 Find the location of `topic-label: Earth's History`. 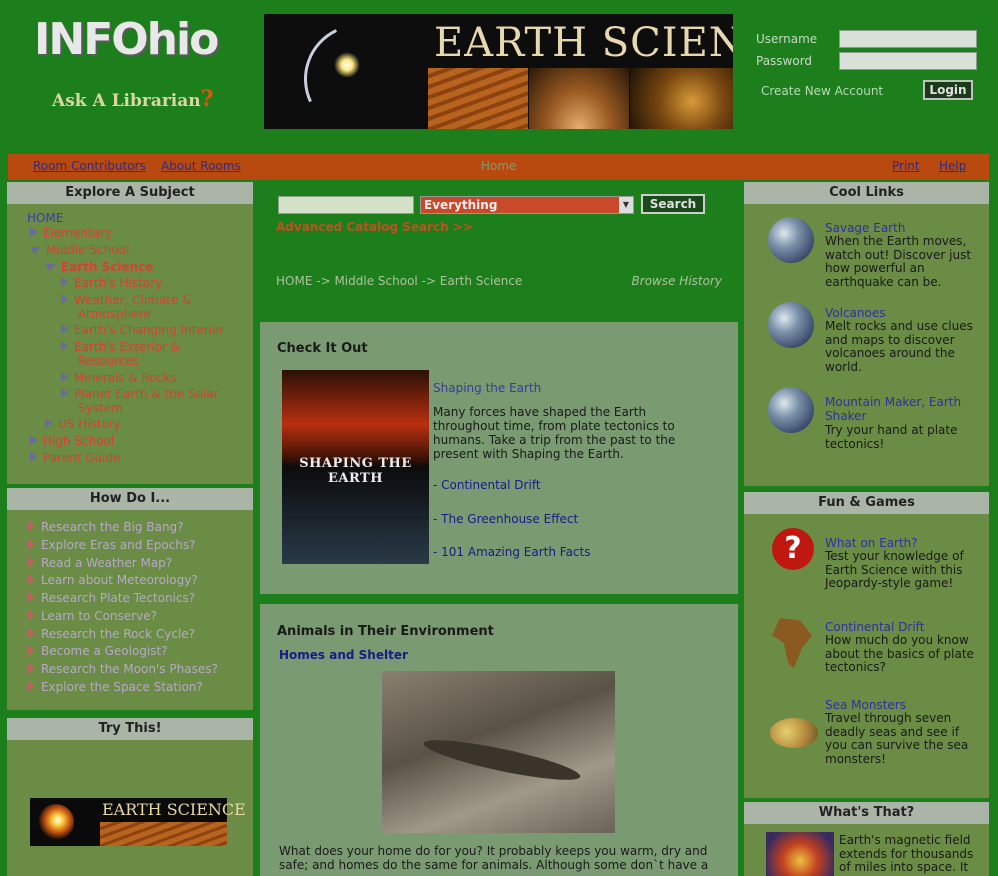

topic-label: Earth's History is located at coordinates (118, 283).